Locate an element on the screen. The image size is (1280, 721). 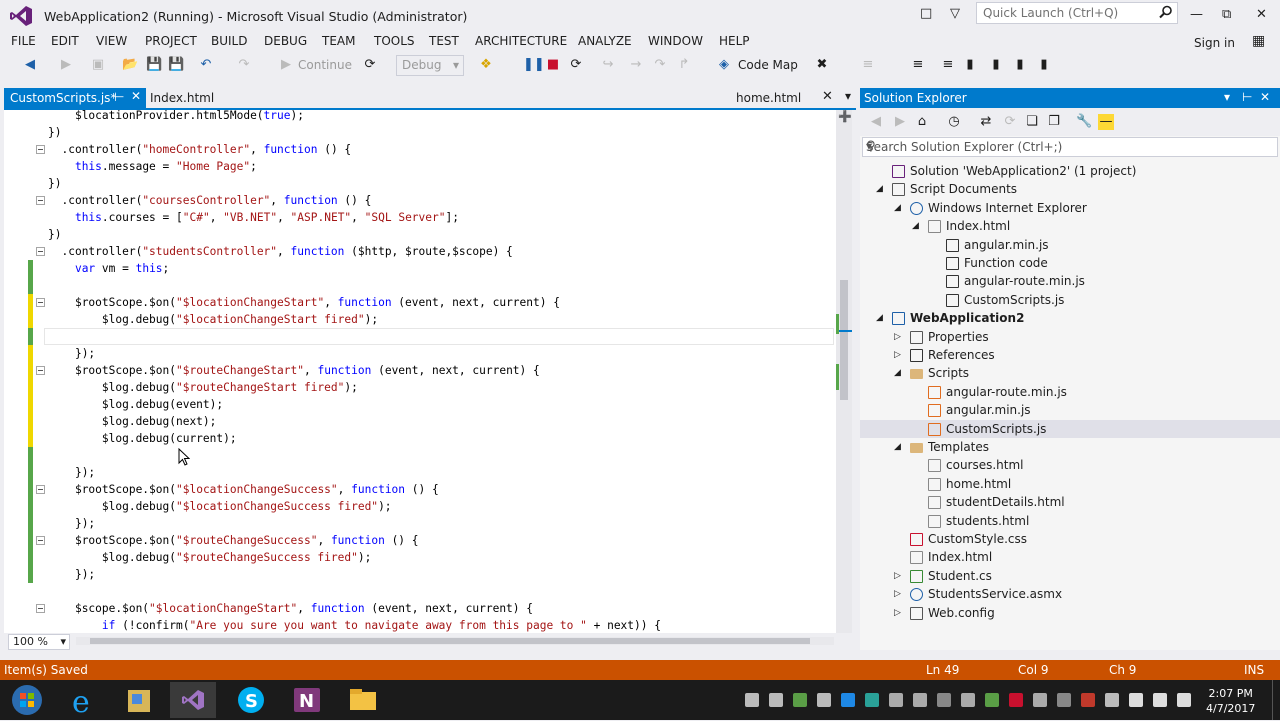
step-into-icon: → is located at coordinates (636, 65).